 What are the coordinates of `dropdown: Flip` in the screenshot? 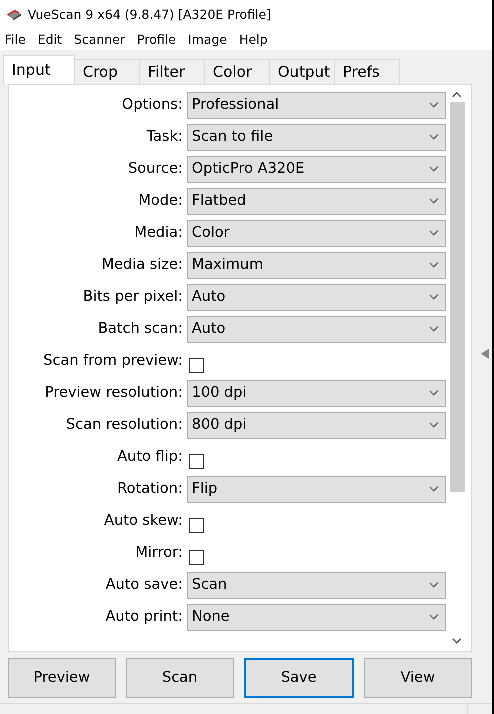 It's located at (316, 489).